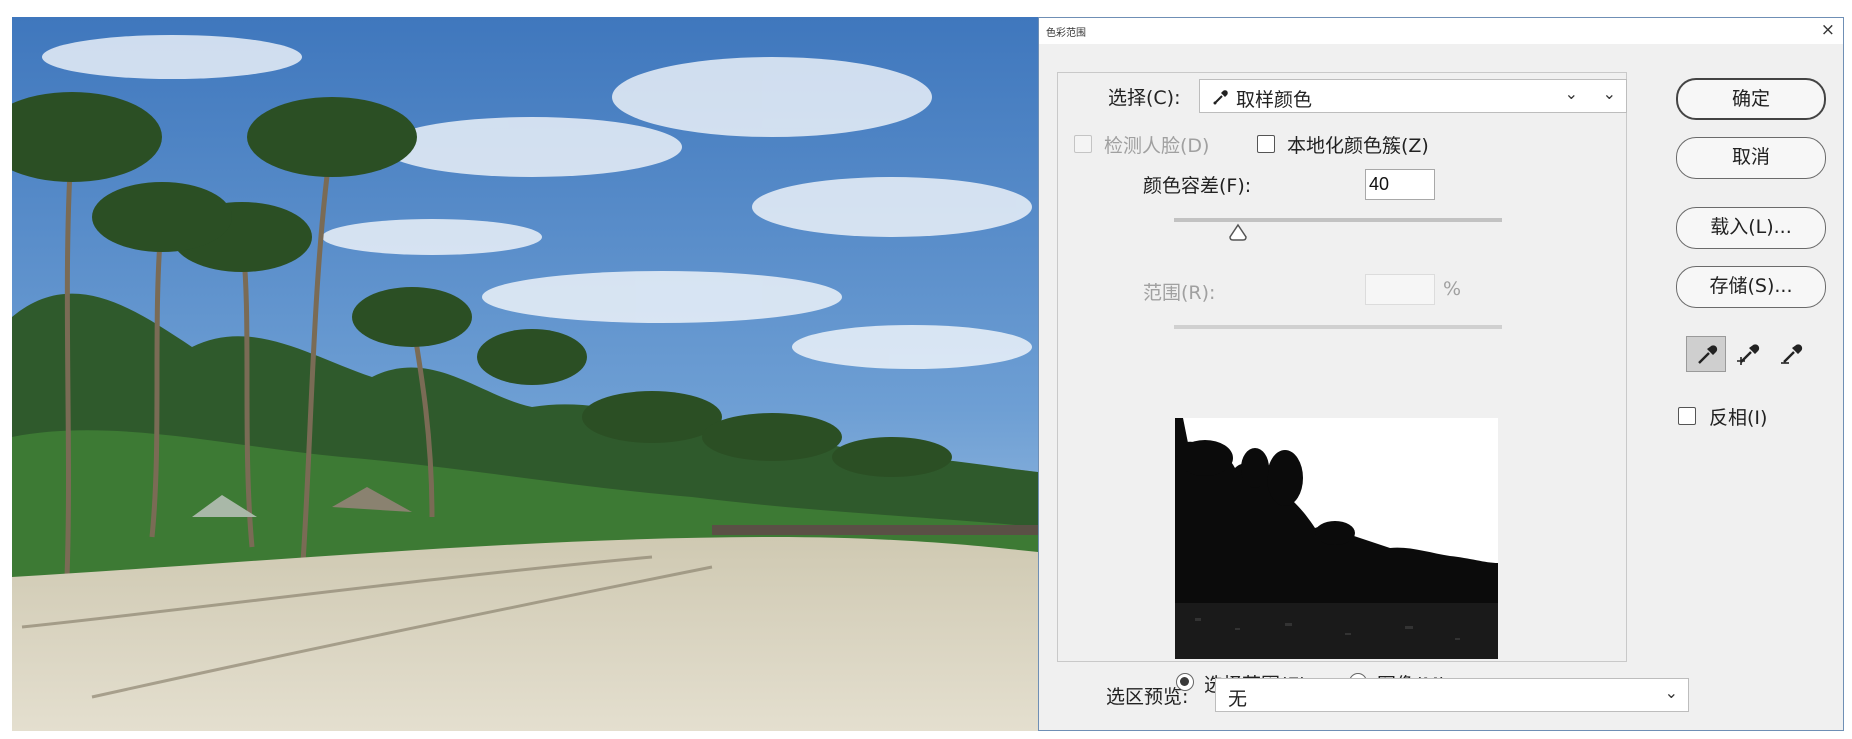 This screenshot has width=1852, height=739. I want to click on detect-faces-label: 检测人脸(D), so click(1157, 146).